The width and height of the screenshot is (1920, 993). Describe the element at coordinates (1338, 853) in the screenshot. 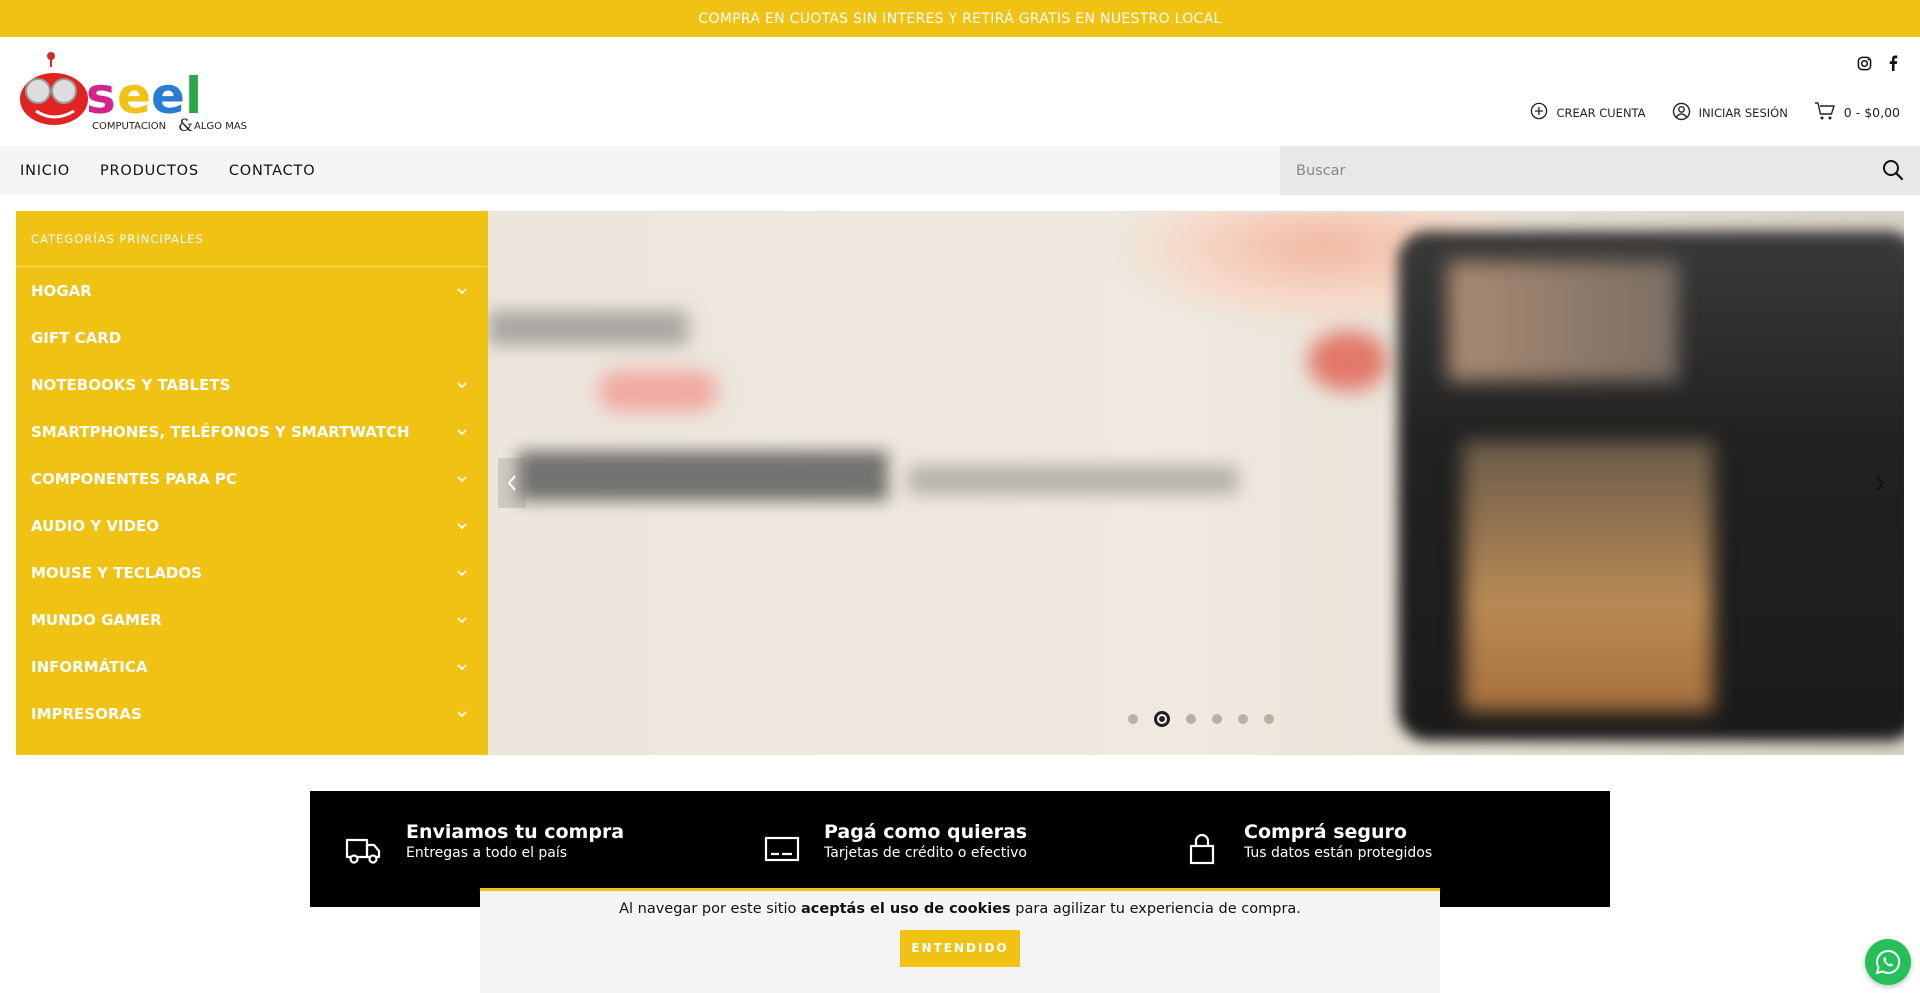

I see `feature-subtitle: Tus datos están protegidos` at that location.